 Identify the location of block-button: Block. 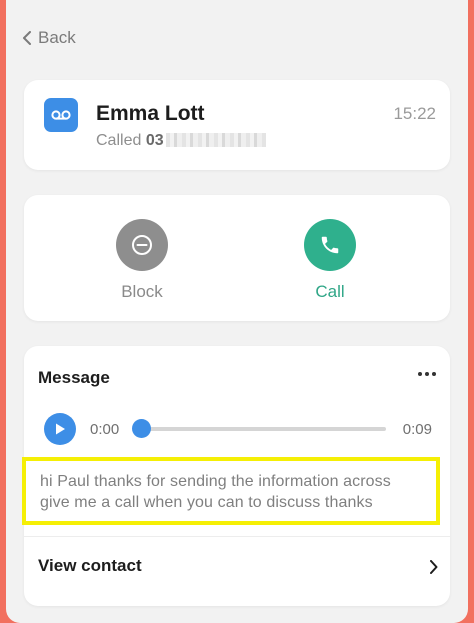
(142, 260).